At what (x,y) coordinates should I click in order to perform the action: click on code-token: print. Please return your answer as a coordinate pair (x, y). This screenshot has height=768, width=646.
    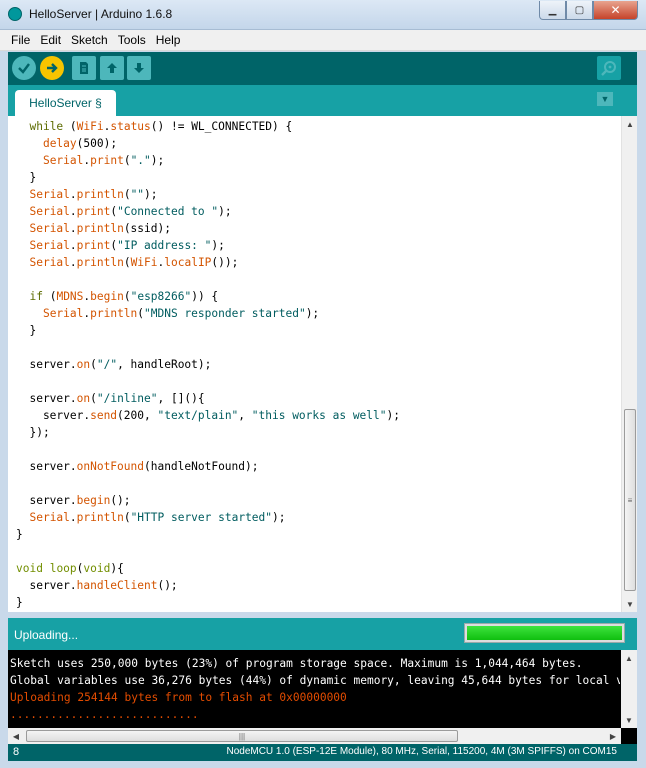
    Looking at the image, I should click on (93, 245).